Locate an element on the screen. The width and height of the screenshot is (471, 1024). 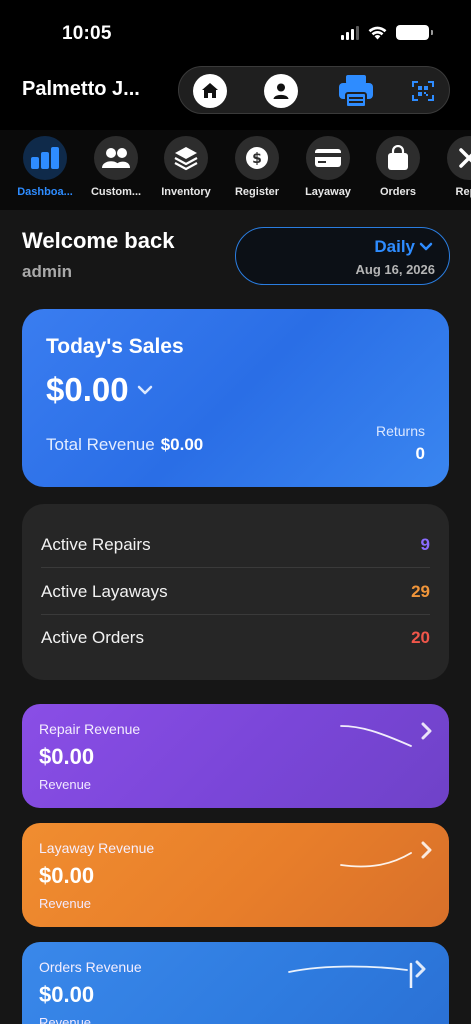
repair-revenue-card: Repair Revenue $0.00 Revenue is located at coordinates (235, 756).